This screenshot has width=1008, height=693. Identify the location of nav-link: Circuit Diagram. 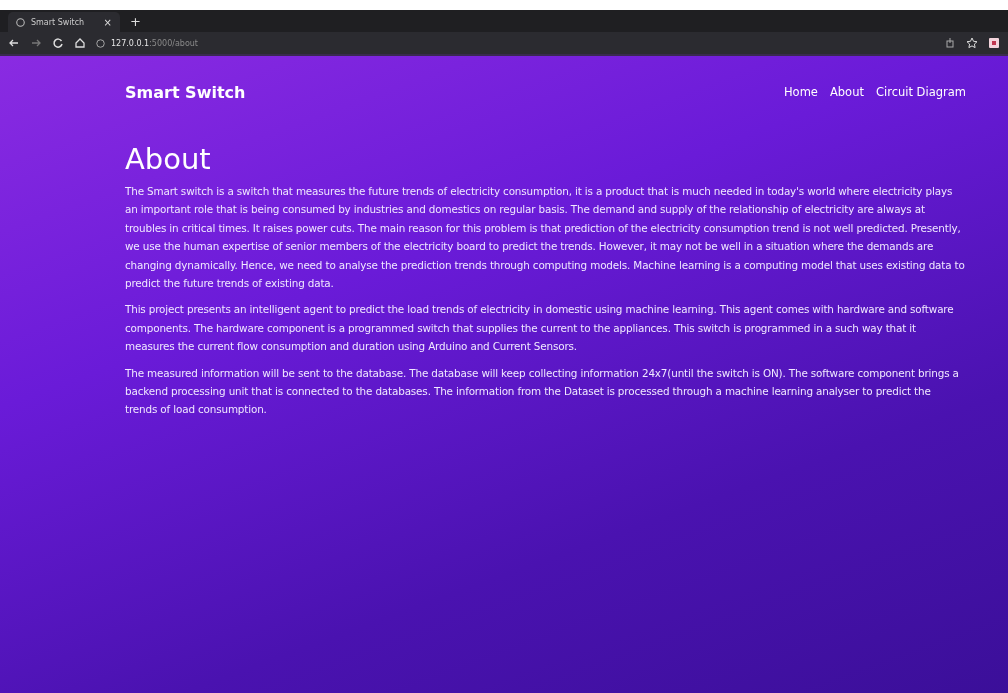
(920, 92).